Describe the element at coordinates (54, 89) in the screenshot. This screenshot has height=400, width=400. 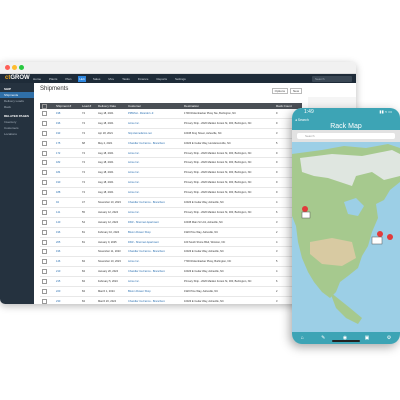
I see `page-title: Shipments` at that location.